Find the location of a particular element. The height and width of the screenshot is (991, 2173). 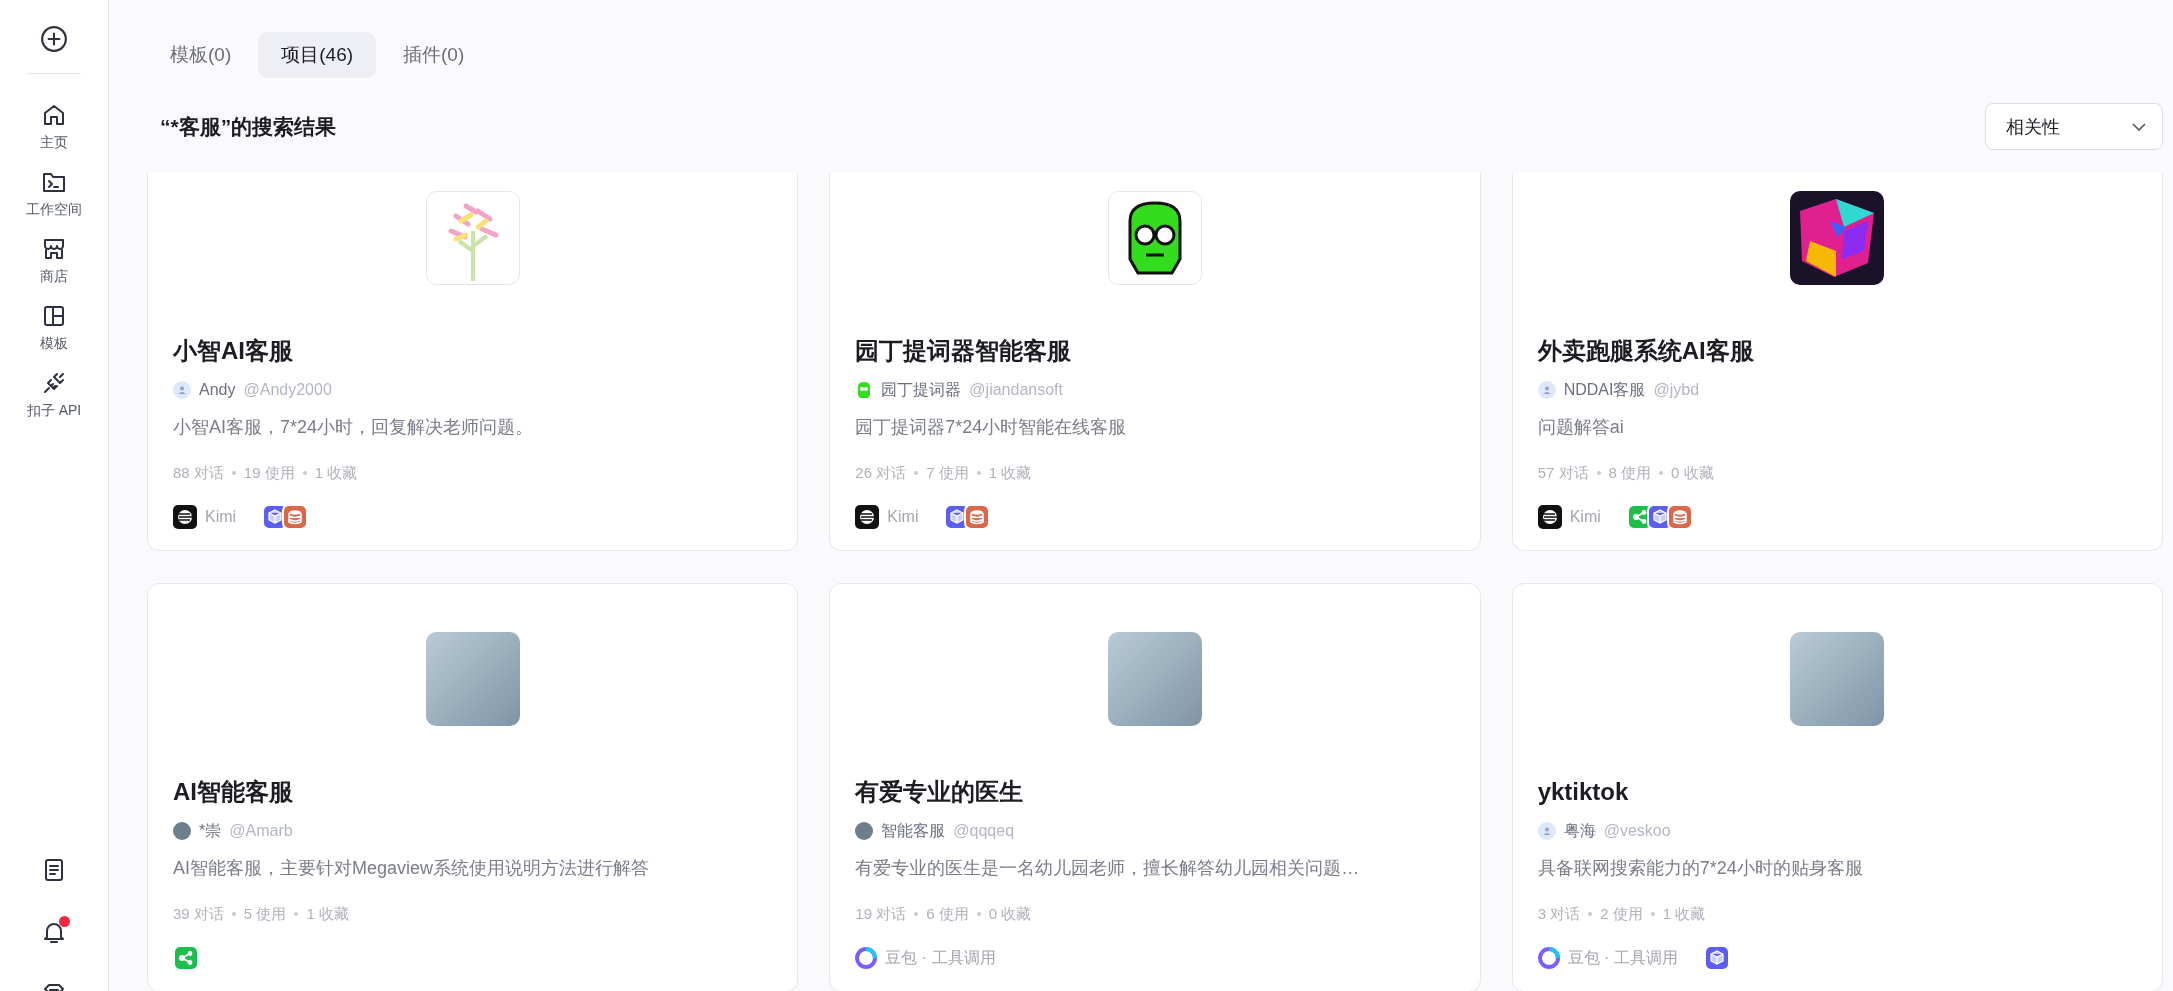

project-card: 外卖跑腿系统AI客服 NDDAI客服 @jybd 问题解答ai 57 对话 8 使用 0 收藏 Kimi is located at coordinates (1837, 362).